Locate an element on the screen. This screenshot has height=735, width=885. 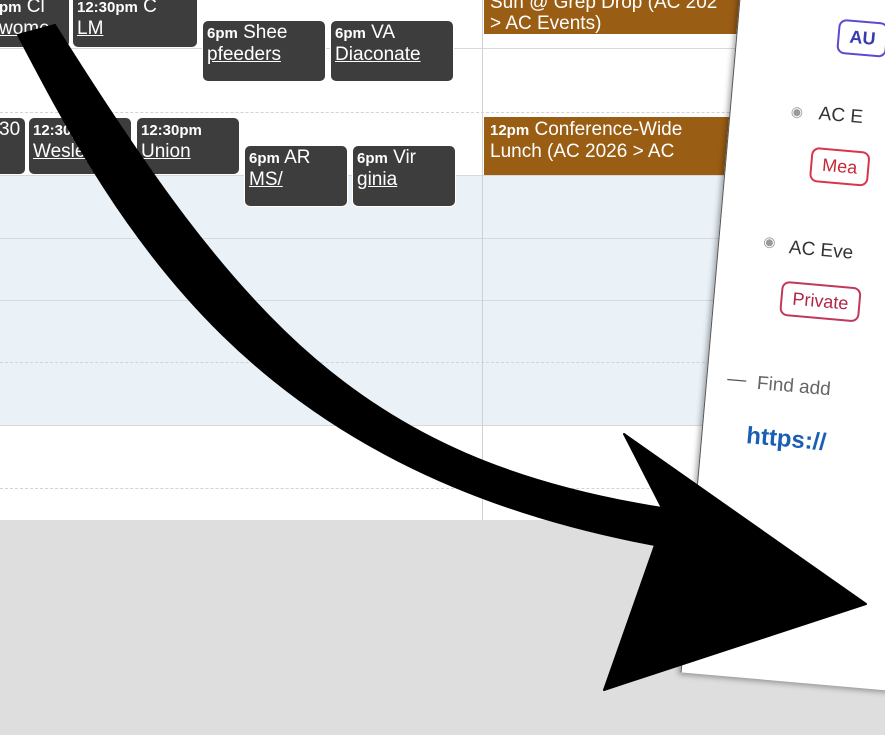
tag-meal: Mea is located at coordinates (839, 166).